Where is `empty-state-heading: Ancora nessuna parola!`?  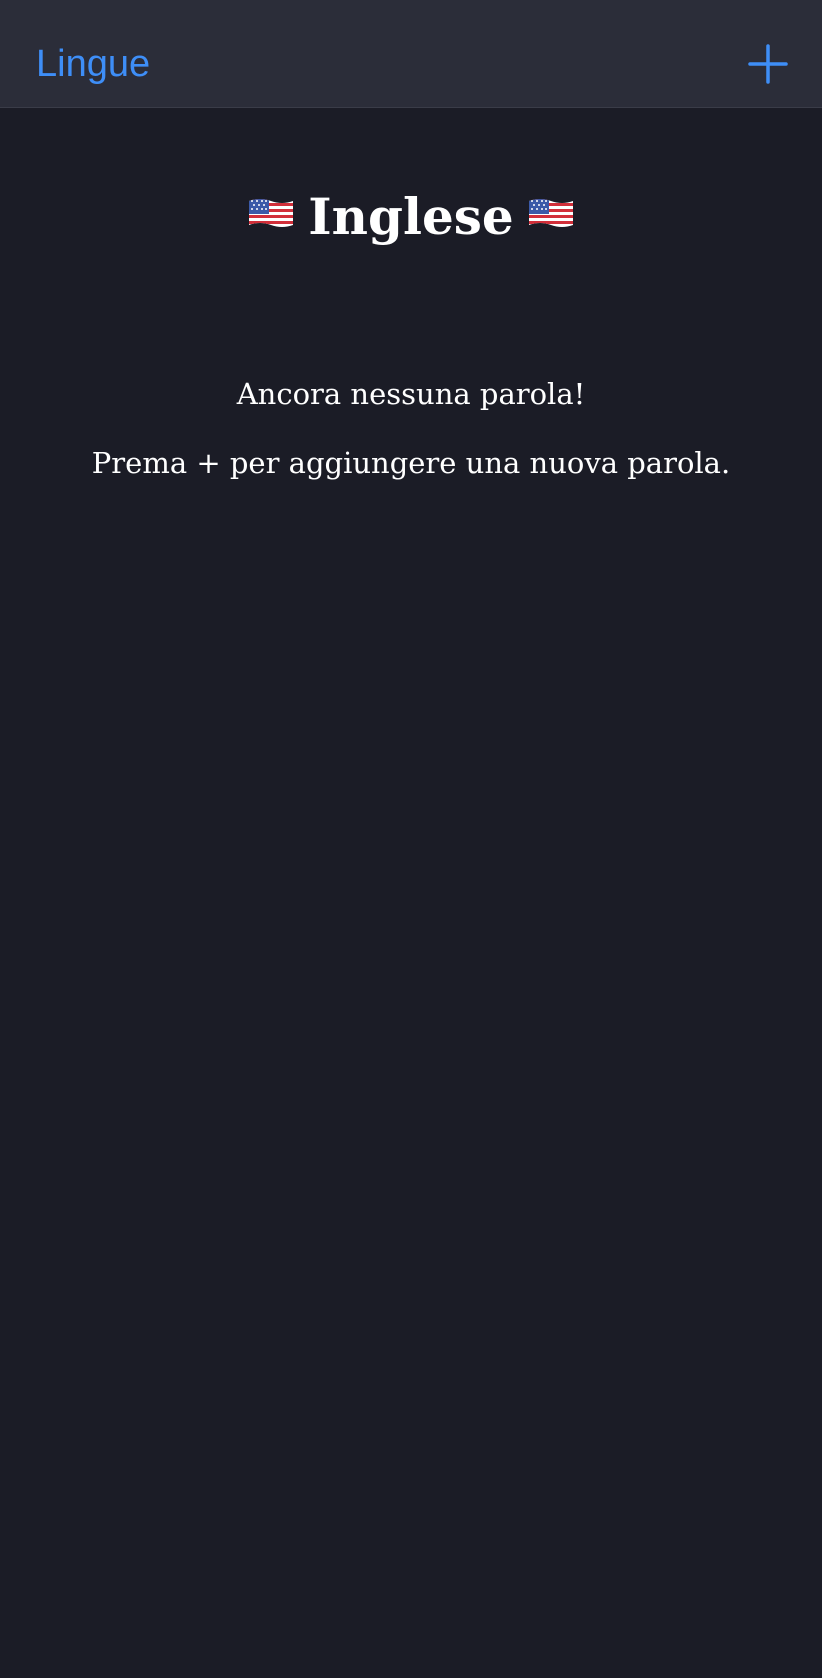
empty-state-heading: Ancora nessuna parola! is located at coordinates (411, 394).